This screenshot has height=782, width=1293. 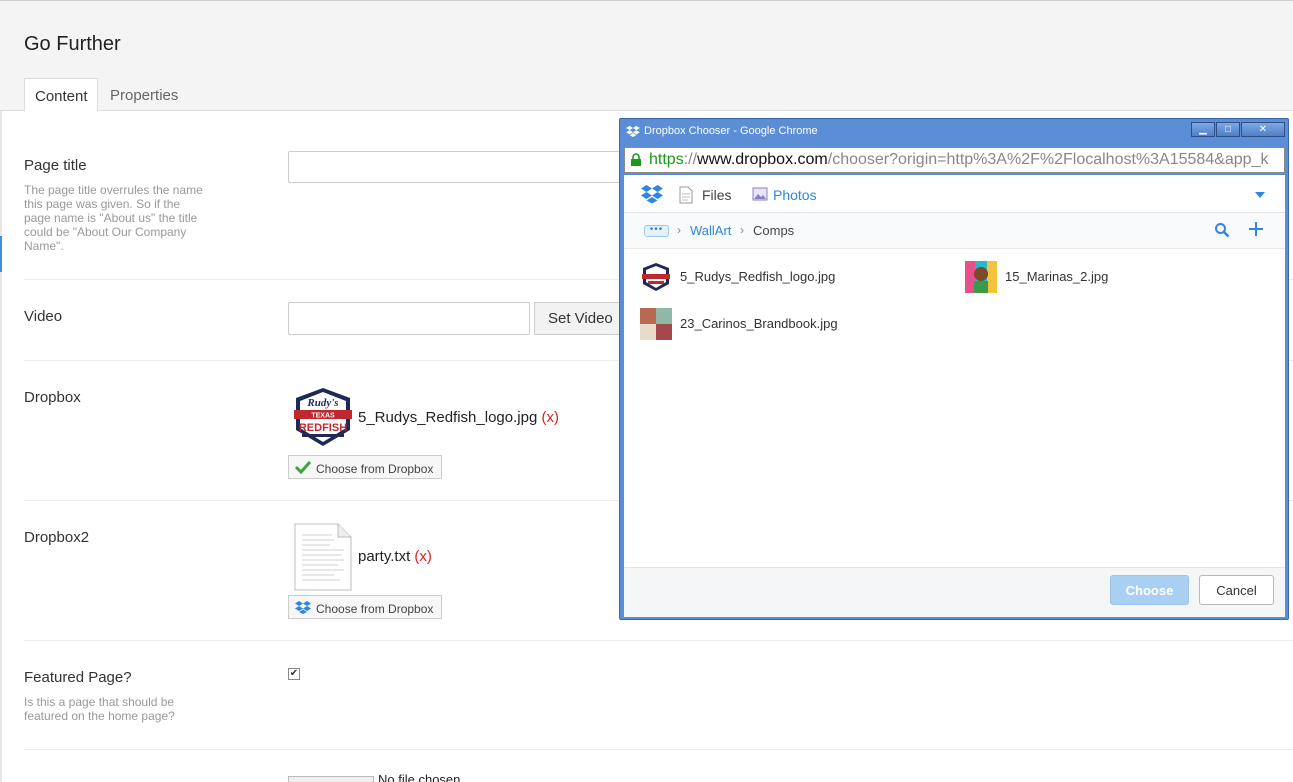 What do you see at coordinates (57, 537) in the screenshot?
I see `dropbox2-label: Dropbox2` at bounding box center [57, 537].